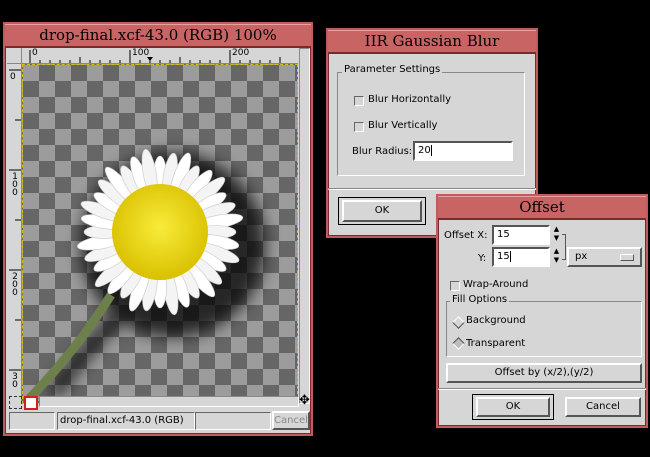  What do you see at coordinates (122, 420) in the screenshot?
I see `status-label: drop-final.xcf-43.0 (RGB)` at bounding box center [122, 420].